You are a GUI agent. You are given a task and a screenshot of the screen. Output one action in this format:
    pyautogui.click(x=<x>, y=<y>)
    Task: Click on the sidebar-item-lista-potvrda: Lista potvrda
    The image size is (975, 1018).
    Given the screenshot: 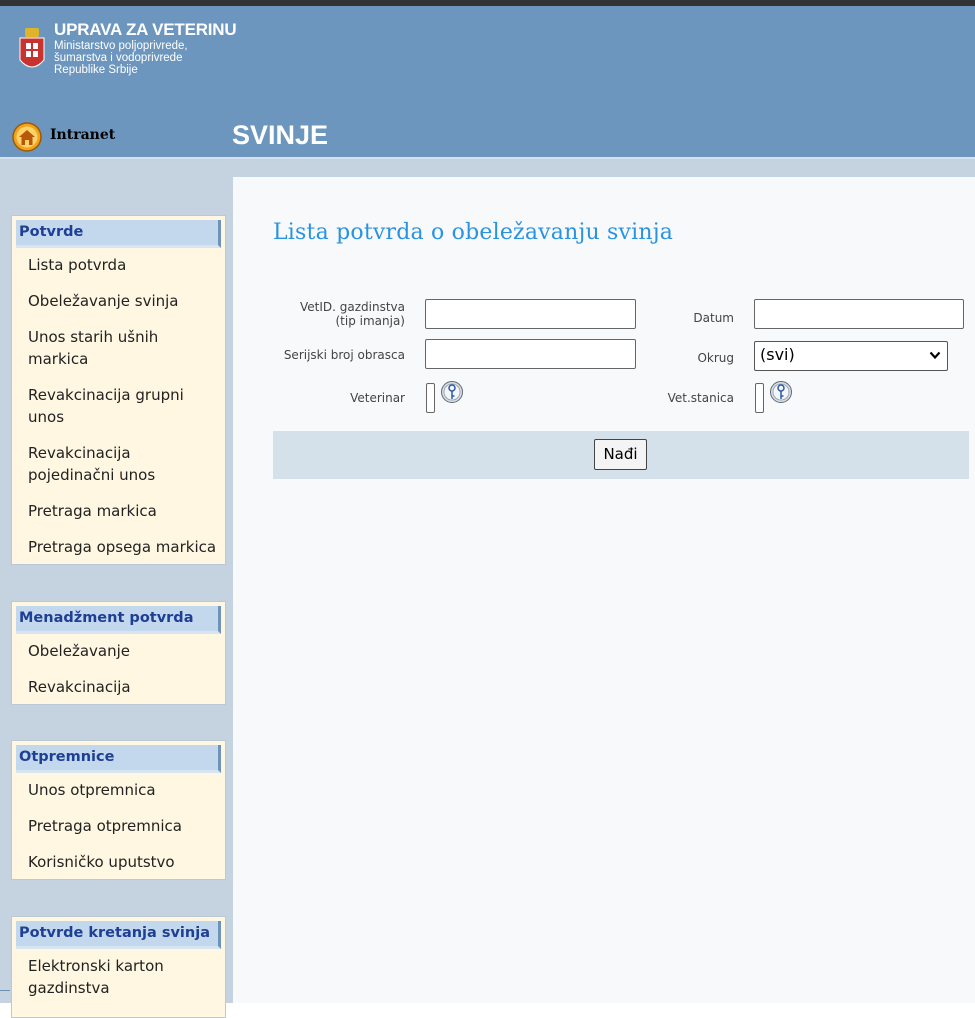 What is the action you would take?
    pyautogui.click(x=118, y=265)
    